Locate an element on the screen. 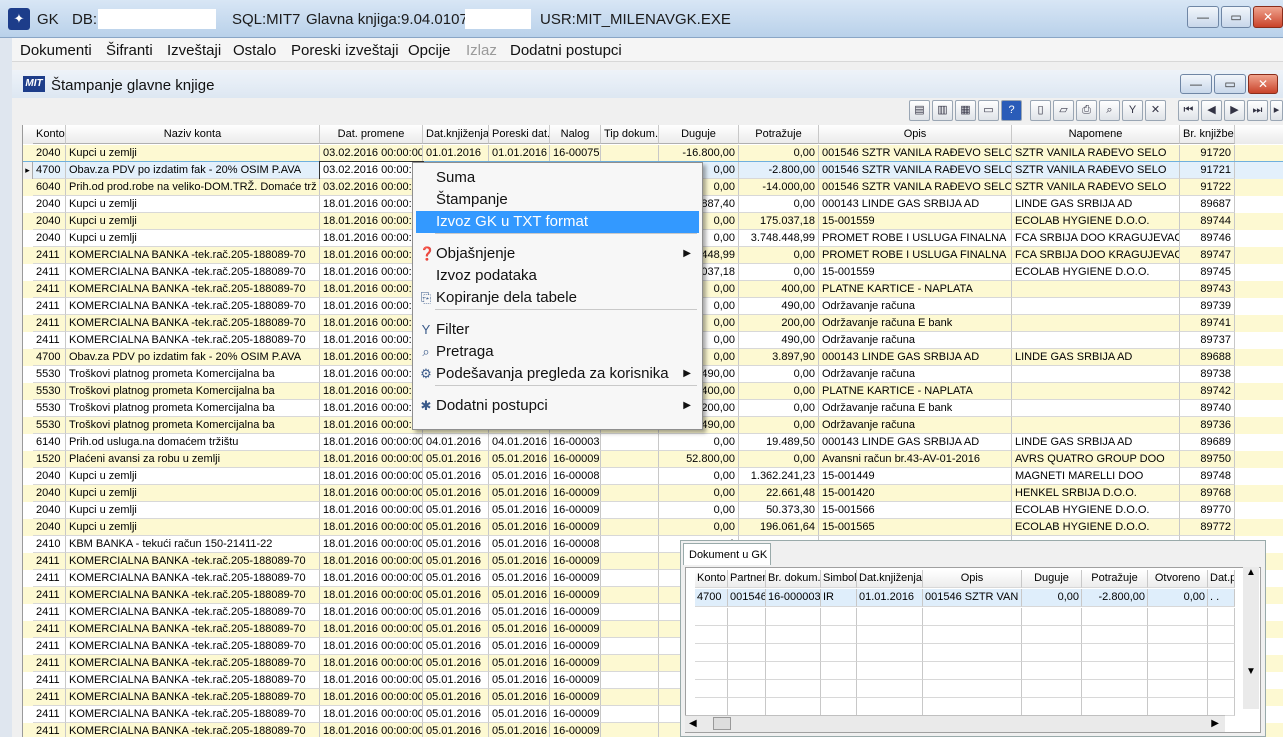  column-header-nalog: Nalog is located at coordinates (575, 134).